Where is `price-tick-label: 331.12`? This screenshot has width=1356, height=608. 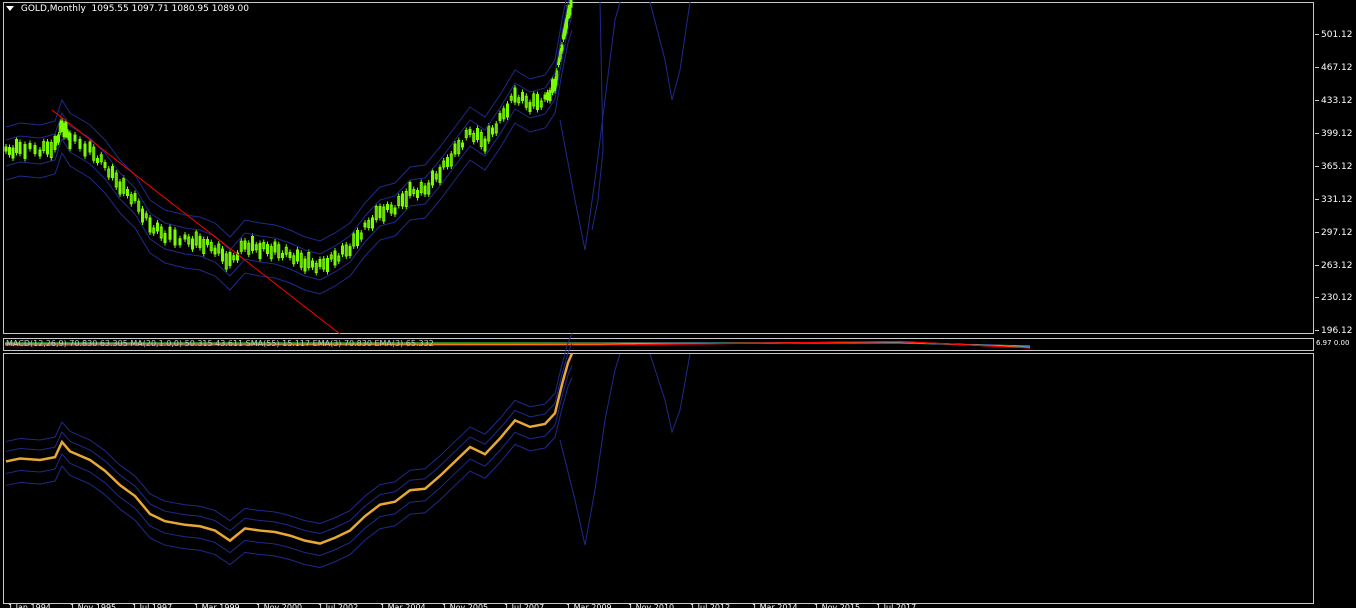 price-tick-label: 331.12 is located at coordinates (1337, 200).